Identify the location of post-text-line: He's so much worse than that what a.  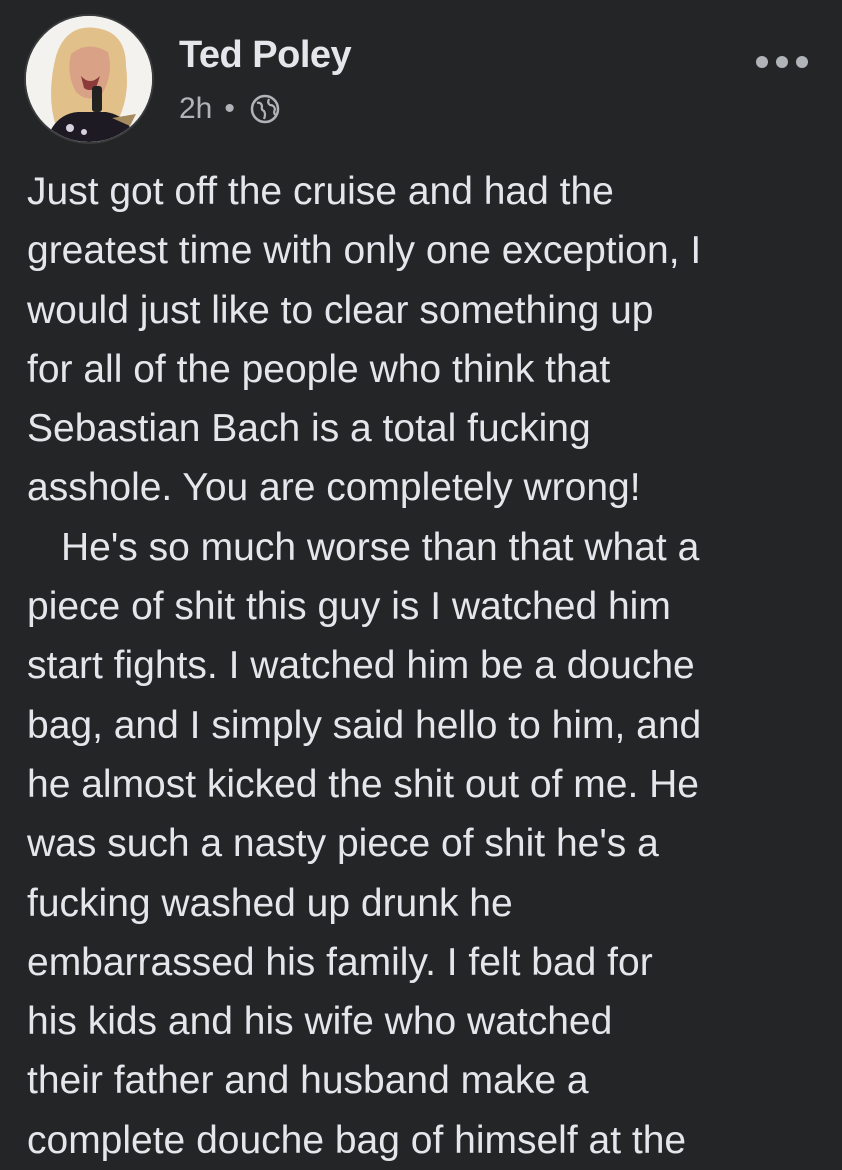
(380, 547).